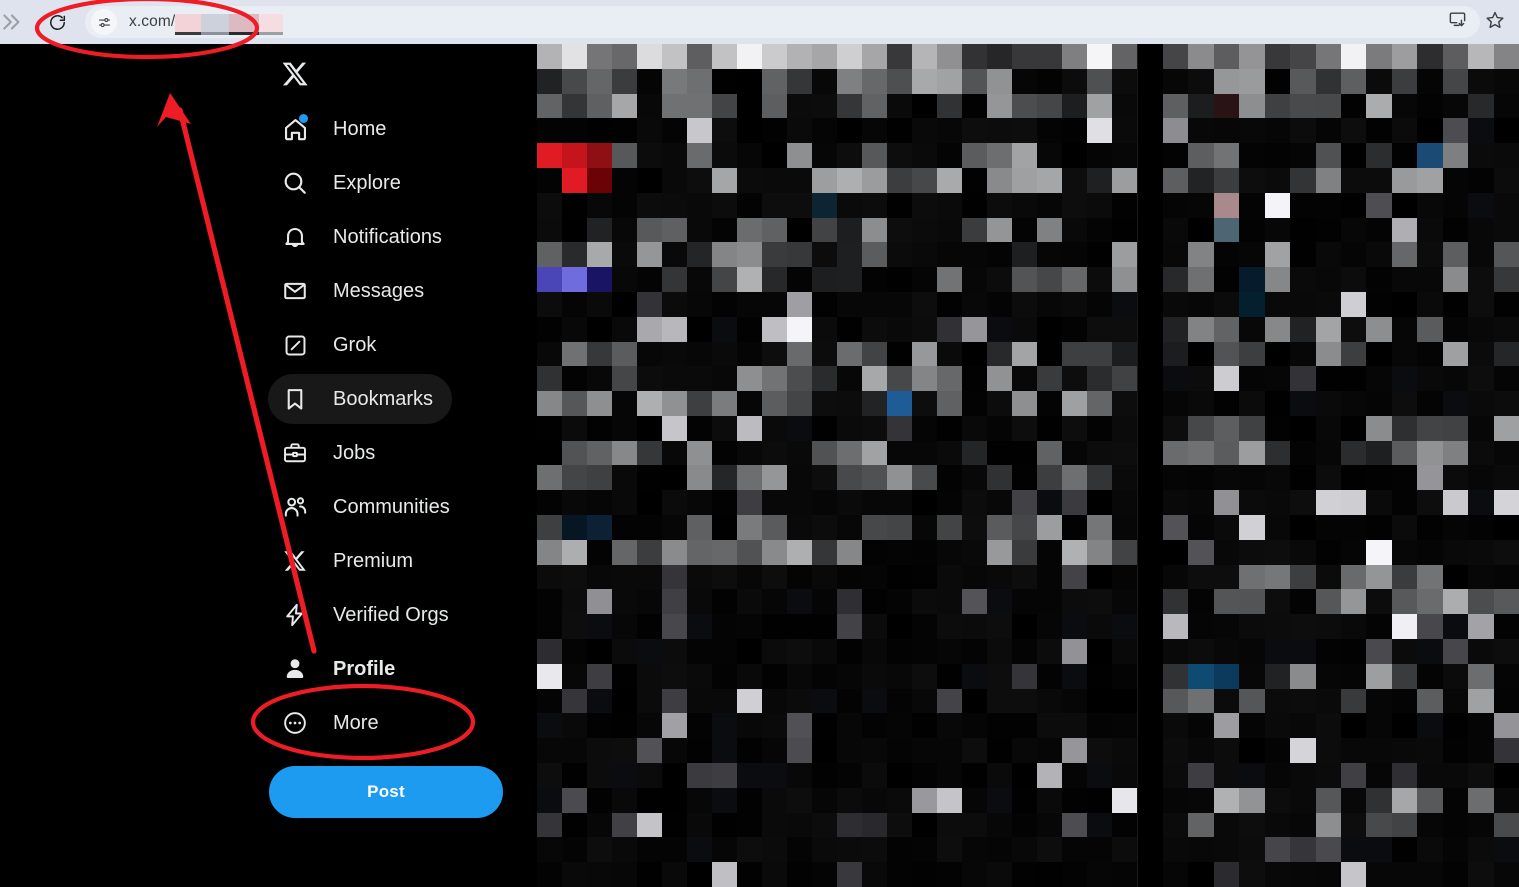 Image resolution: width=1519 pixels, height=887 pixels. I want to click on sidebar-item-premium: Premium, so click(350, 561).